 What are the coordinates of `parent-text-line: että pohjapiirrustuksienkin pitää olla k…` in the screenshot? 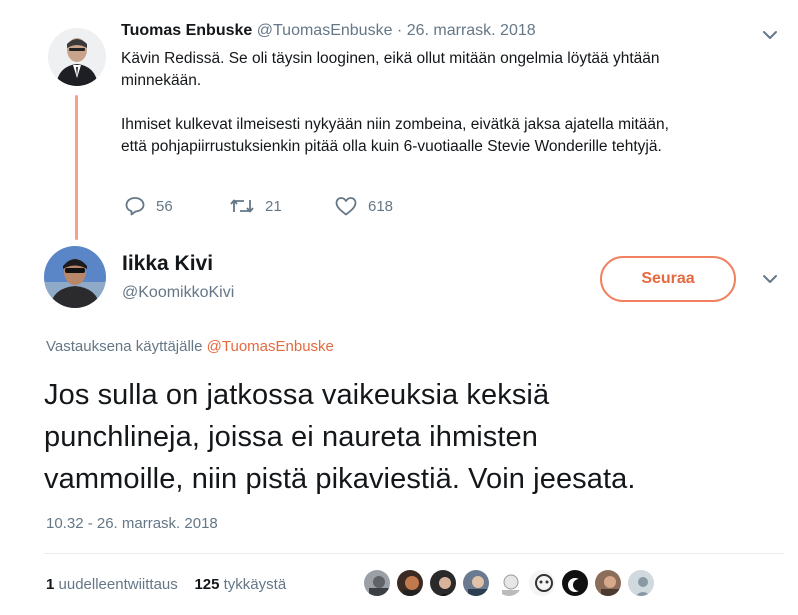 It's located at (391, 146).